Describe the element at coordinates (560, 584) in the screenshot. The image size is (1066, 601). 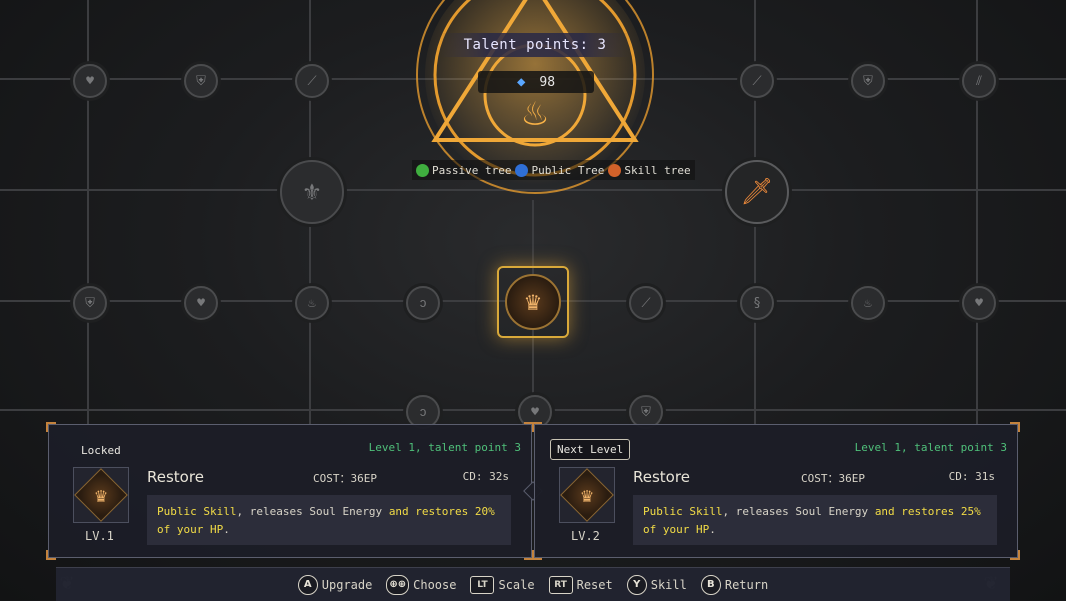
I see `rt-button-icon: RT` at that location.